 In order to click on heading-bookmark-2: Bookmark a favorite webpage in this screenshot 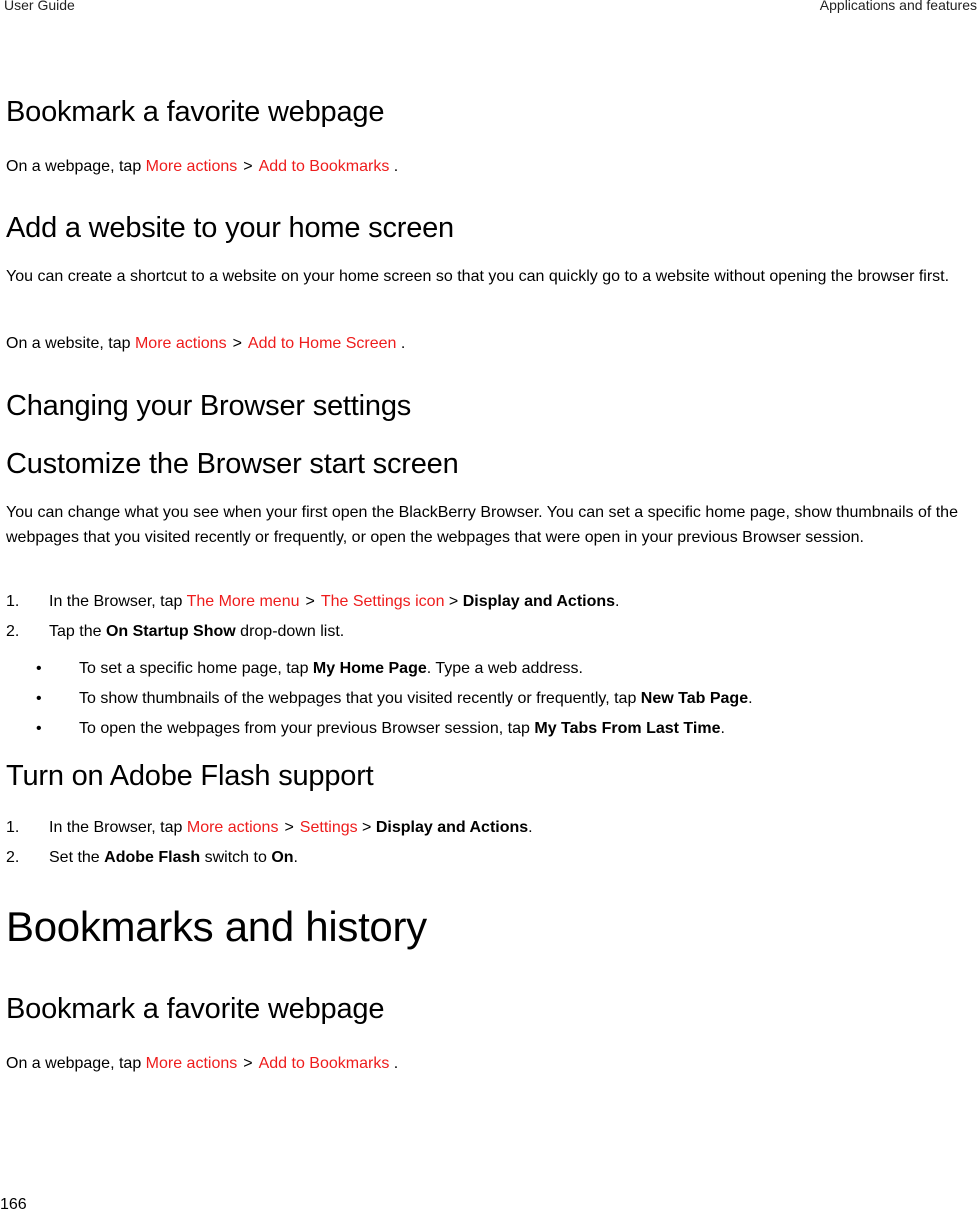, I will do `click(195, 1009)`.